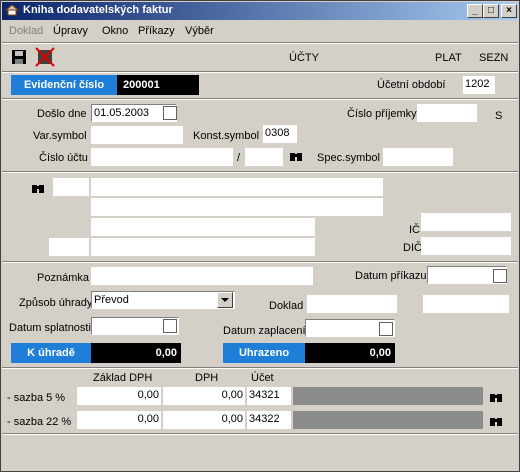  What do you see at coordinates (237, 187) in the screenshot?
I see `partner-name-field` at bounding box center [237, 187].